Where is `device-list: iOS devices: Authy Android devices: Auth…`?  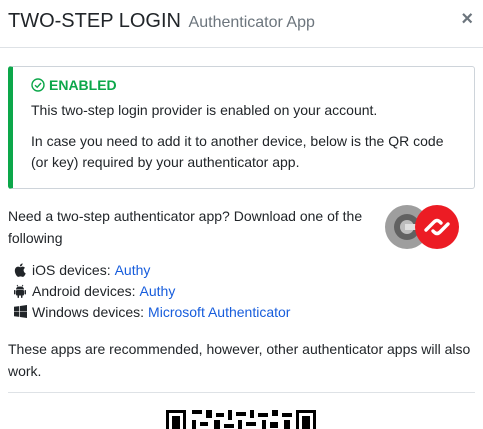
device-list: iOS devices: Authy Android devices: Auth… is located at coordinates (152, 290).